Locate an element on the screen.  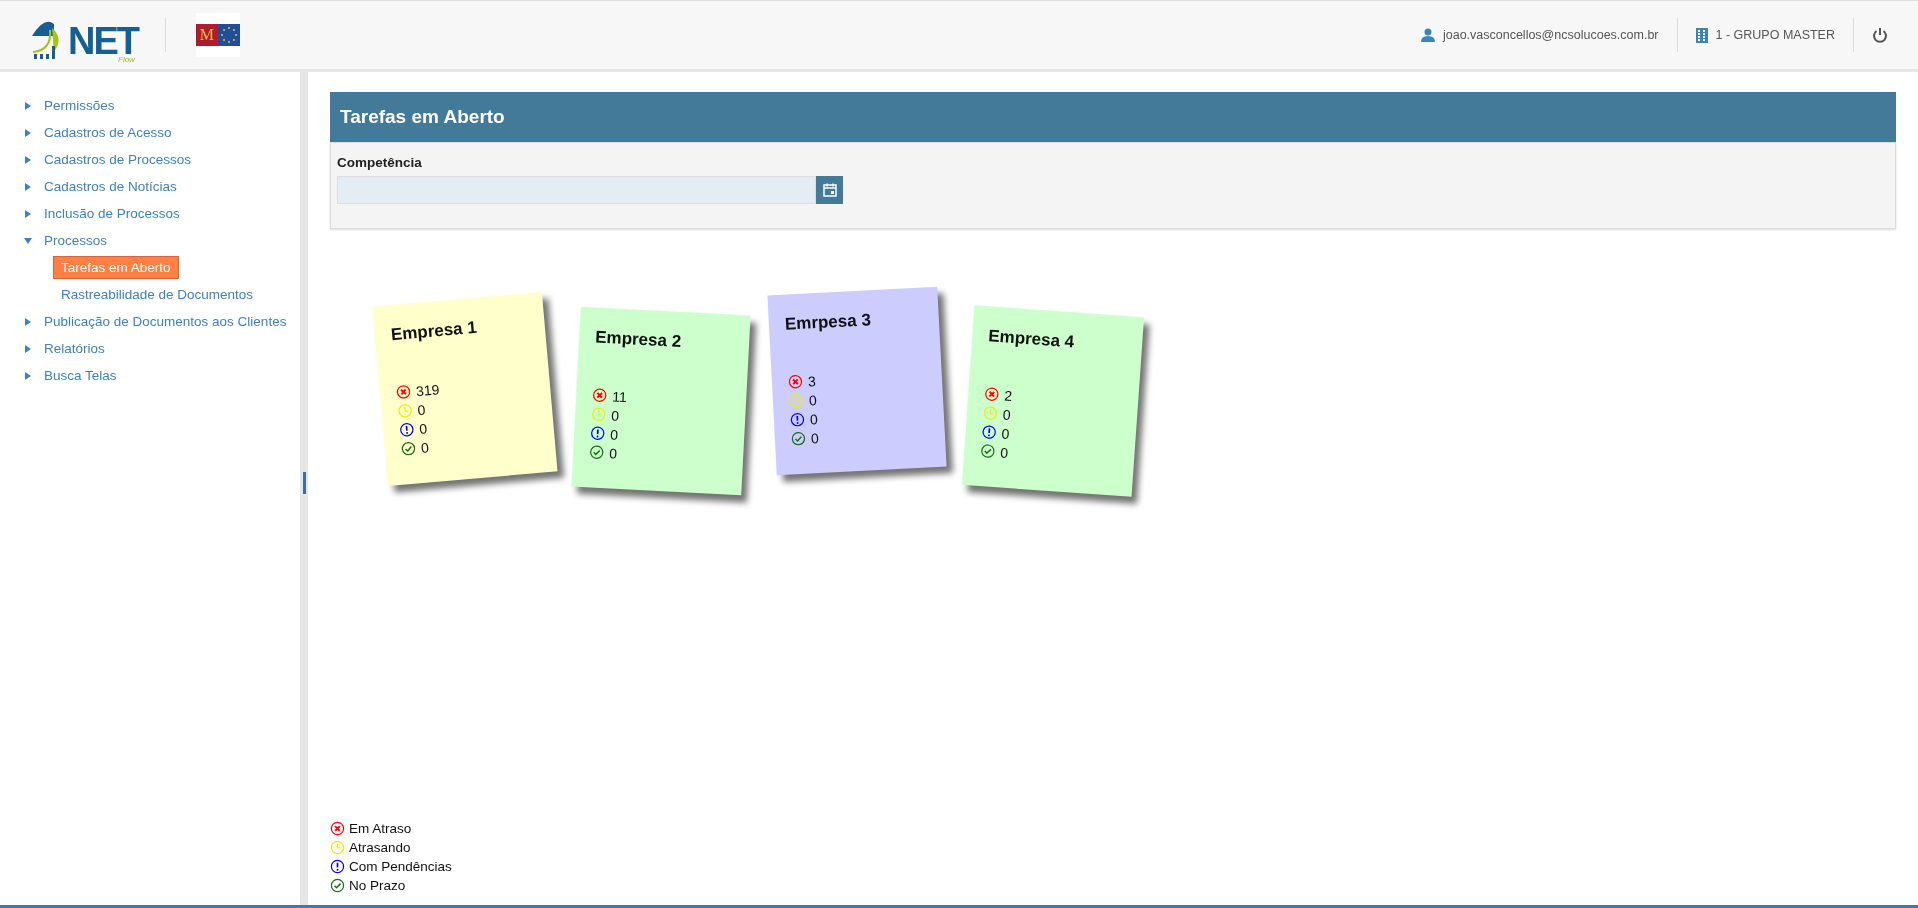
company-name: Emrpesa 3 is located at coordinates (828, 322).